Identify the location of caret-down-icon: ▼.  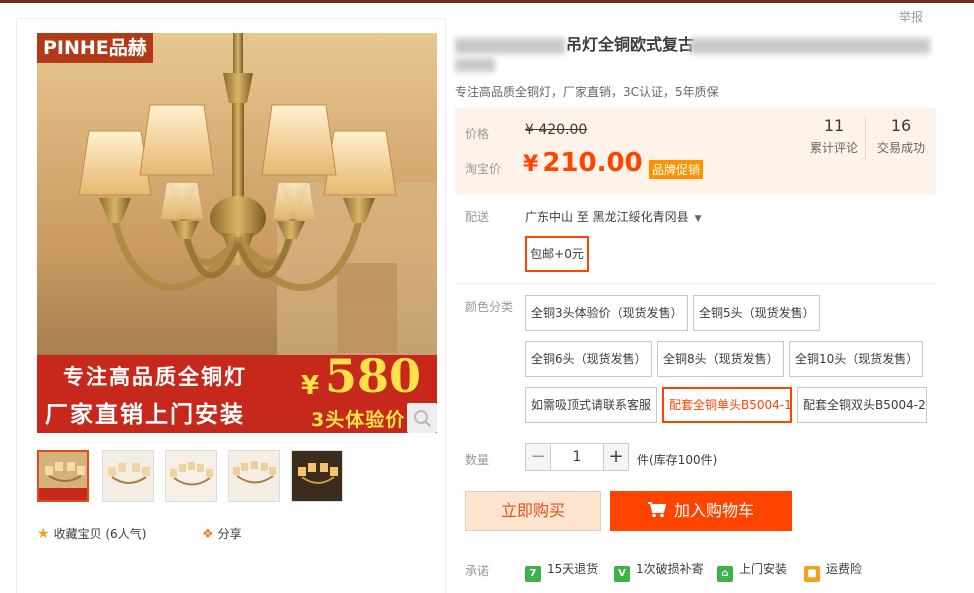
(698, 219).